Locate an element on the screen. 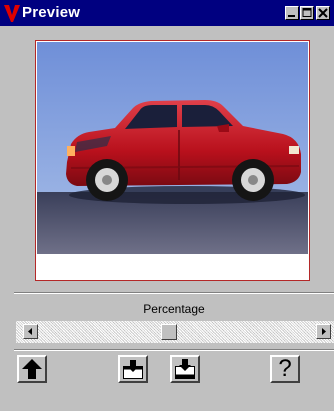  separator-bottom is located at coordinates (174, 350).